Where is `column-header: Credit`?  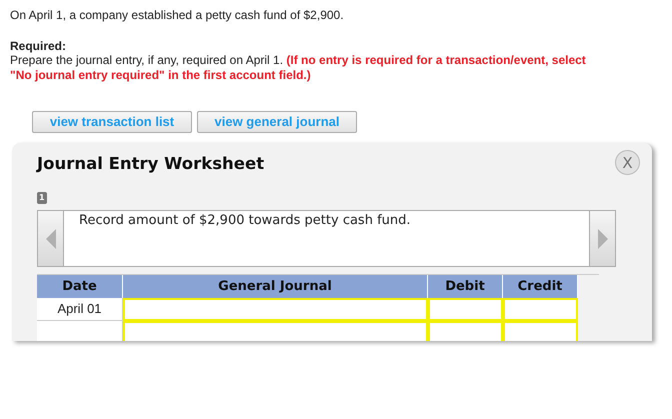
column-header: Credit is located at coordinates (540, 286).